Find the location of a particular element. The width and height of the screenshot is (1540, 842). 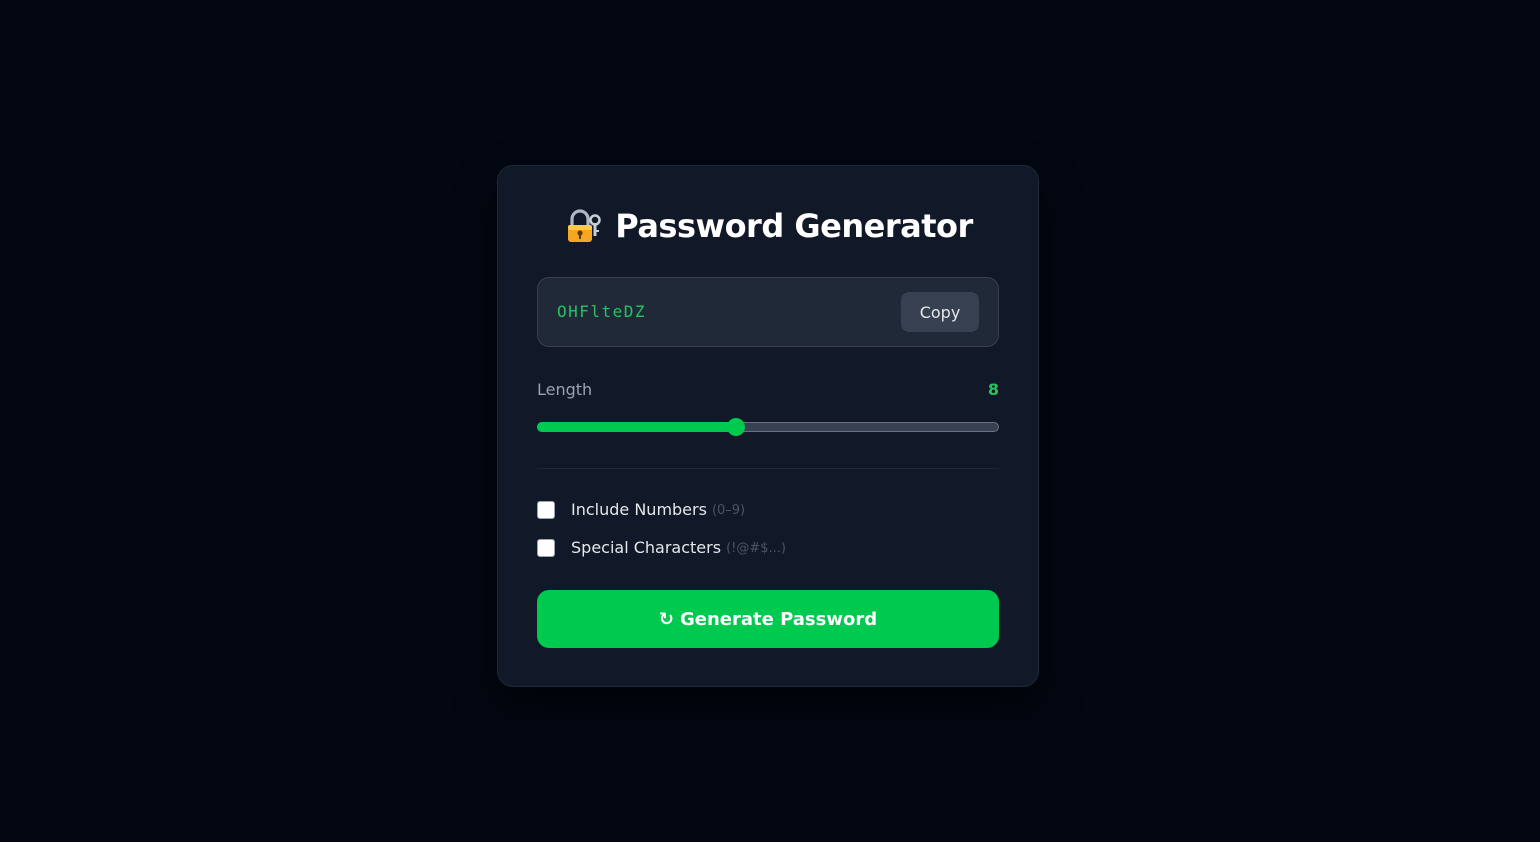

length-slider is located at coordinates (768, 427).